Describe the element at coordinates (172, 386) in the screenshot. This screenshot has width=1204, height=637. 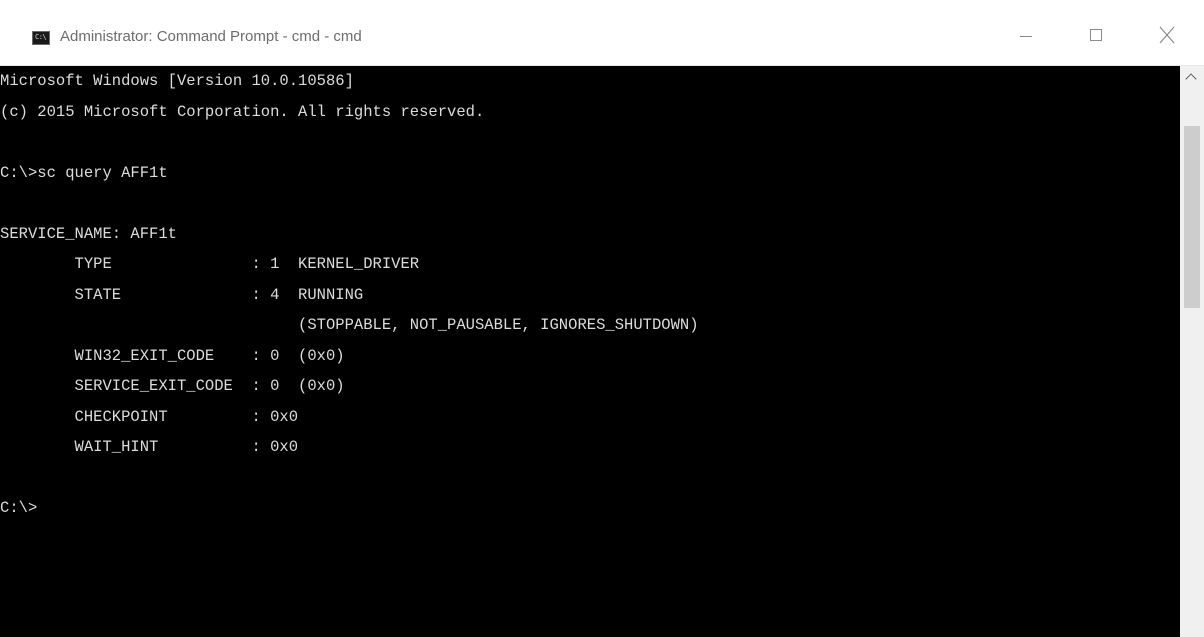
I see `console-line: SERVICE_EXIT_CODE : 0 (0x0)` at that location.